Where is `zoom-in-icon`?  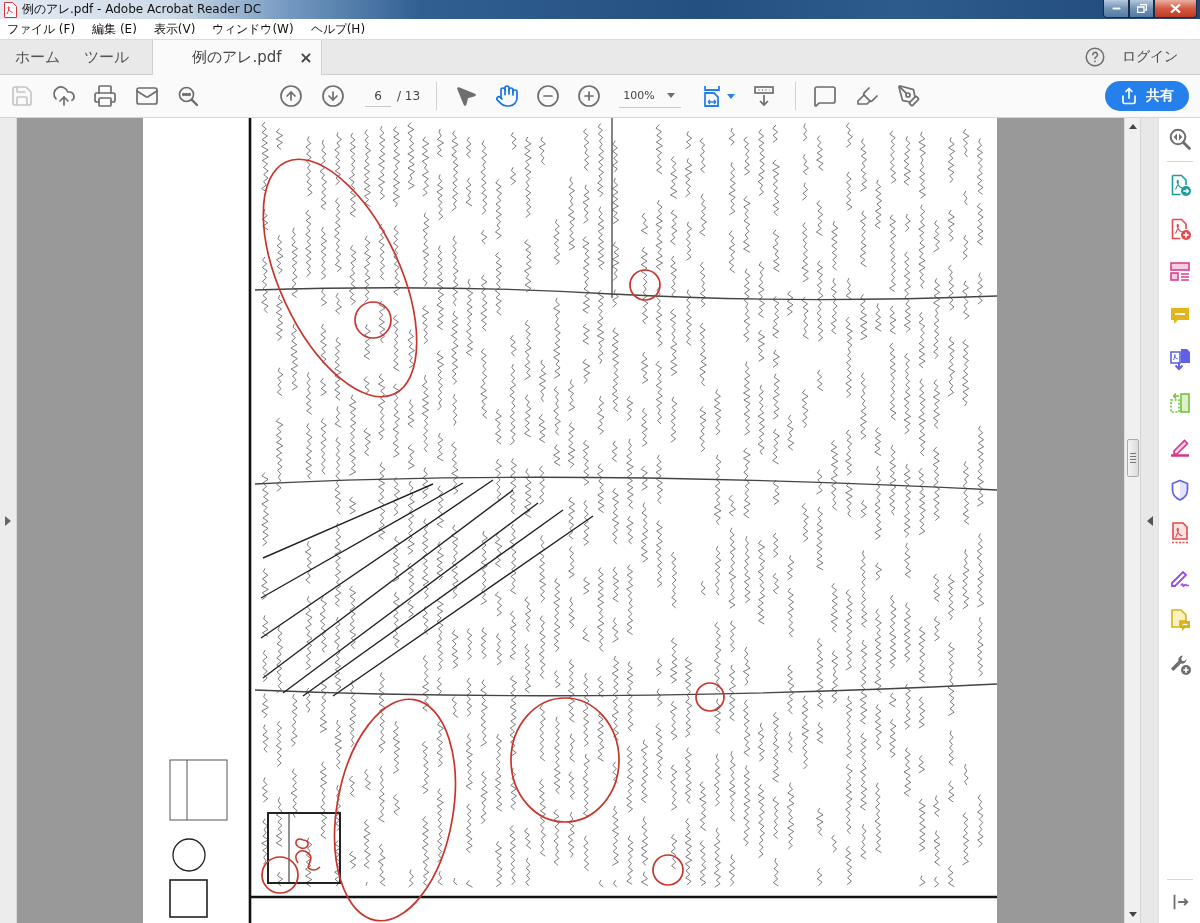
zoom-in-icon is located at coordinates (589, 96).